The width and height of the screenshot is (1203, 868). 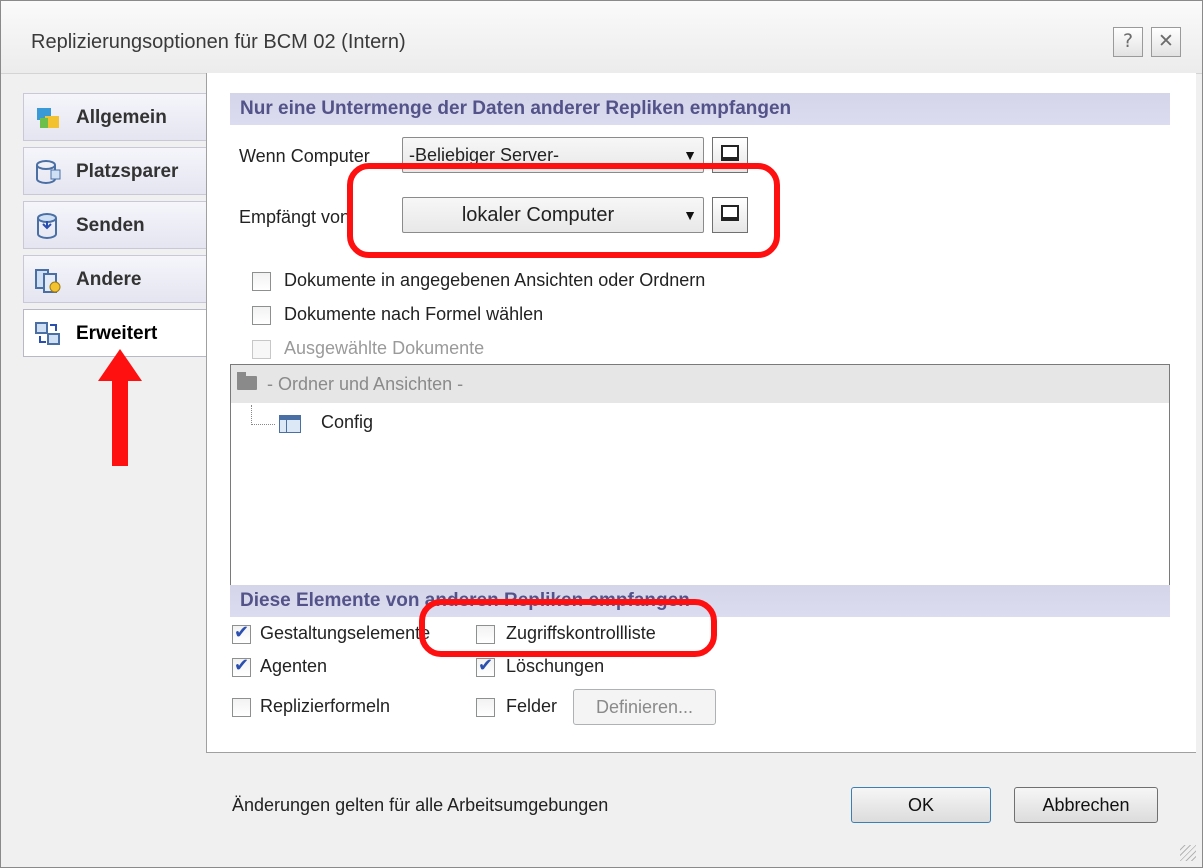 I want to click on annotation-arrow-head-icon, so click(x=120, y=365).